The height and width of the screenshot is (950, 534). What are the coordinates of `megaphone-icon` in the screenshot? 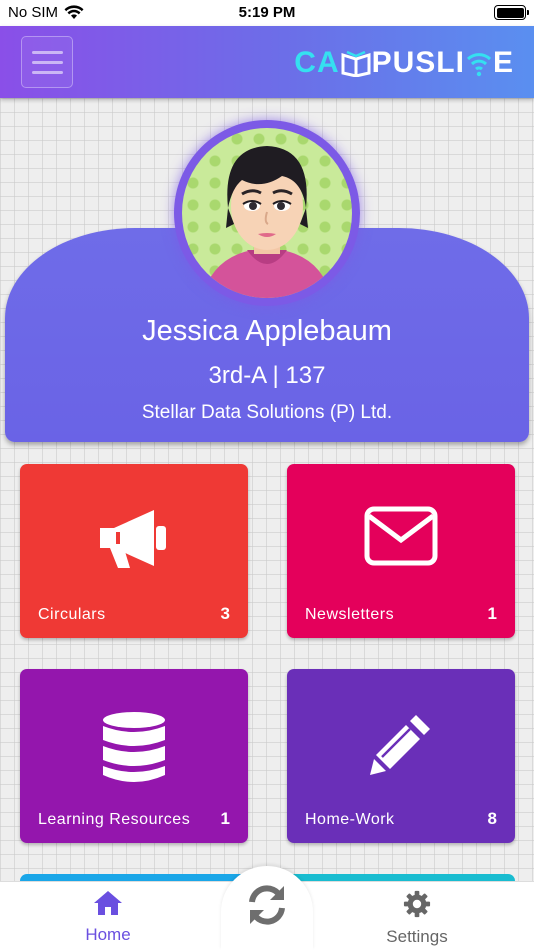 It's located at (133, 539).